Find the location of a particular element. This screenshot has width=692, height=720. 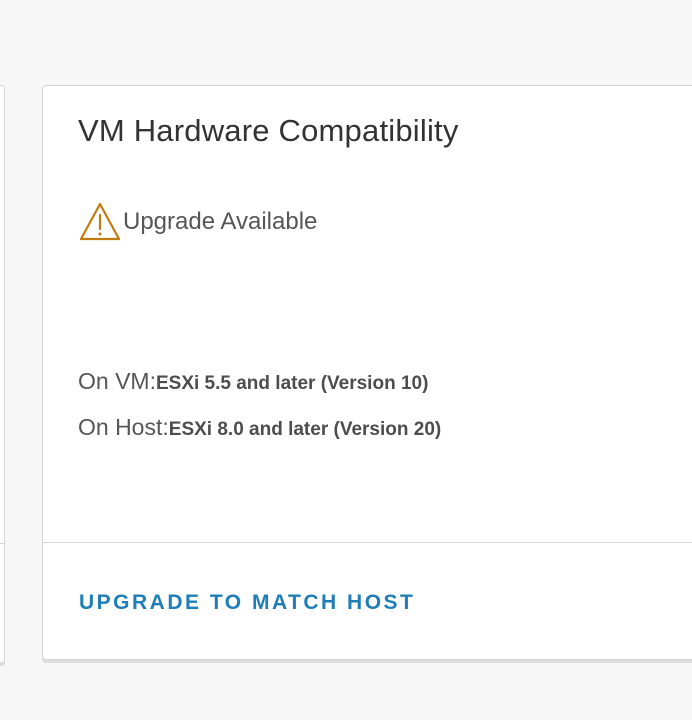

status-label: Upgrade Available is located at coordinates (220, 221).